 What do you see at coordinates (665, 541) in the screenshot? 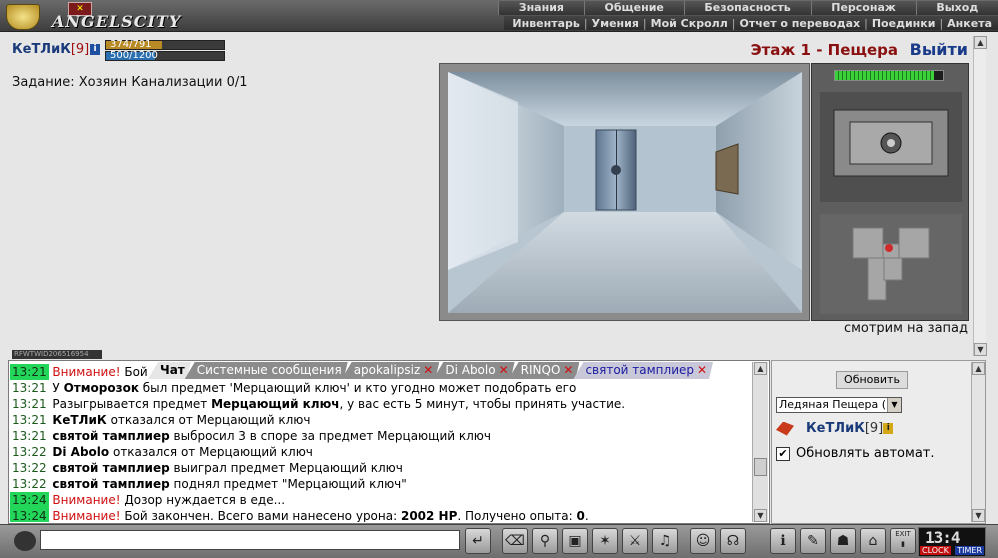
I see `music-icon: ♫` at bounding box center [665, 541].